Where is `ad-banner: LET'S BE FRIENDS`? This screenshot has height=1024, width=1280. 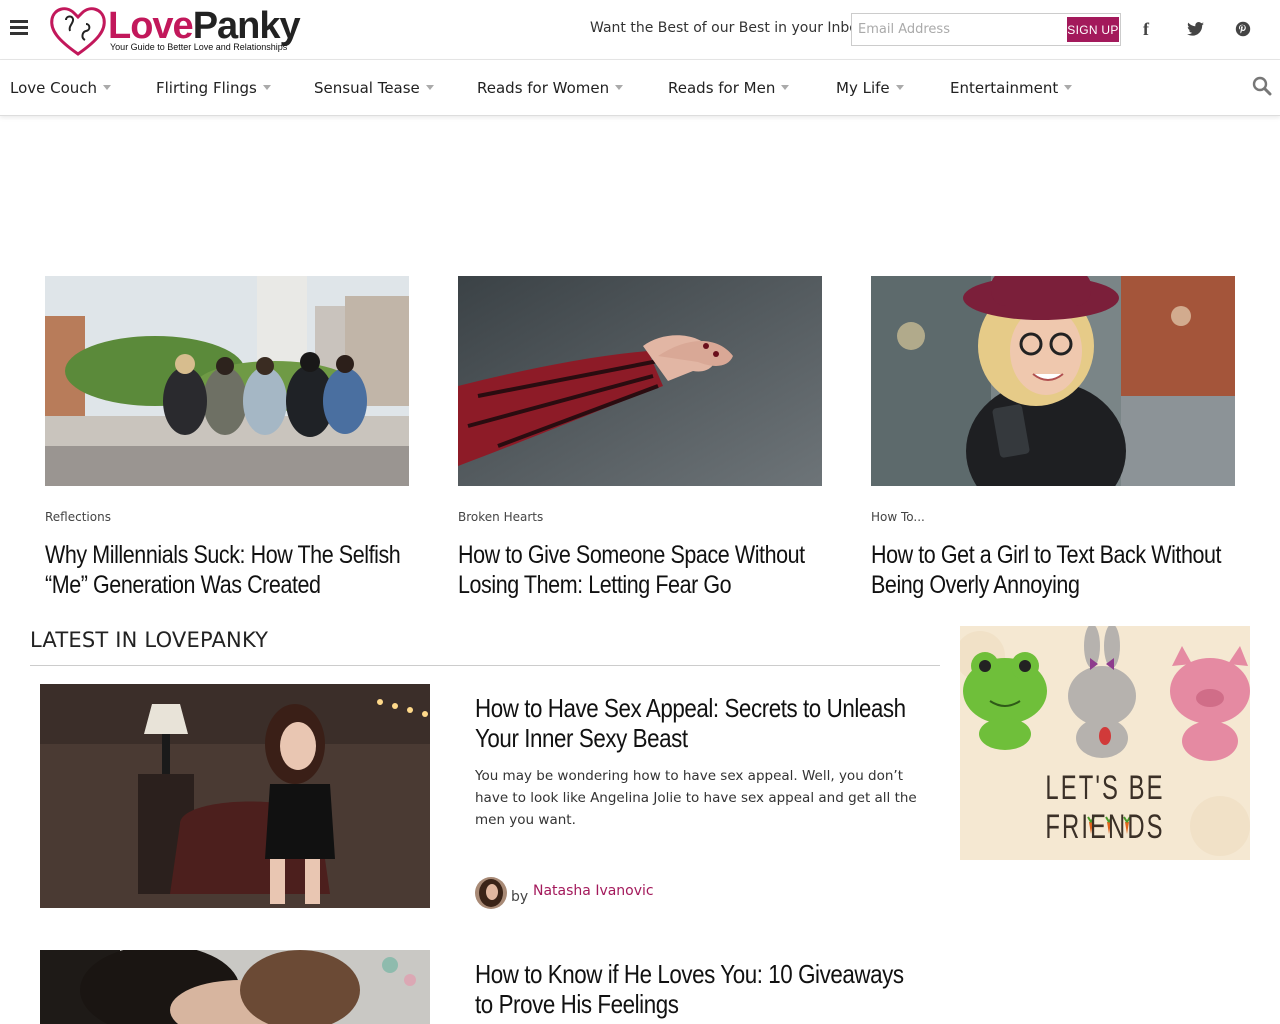
ad-banner: LET'S BE FRIENDS is located at coordinates (1105, 743).